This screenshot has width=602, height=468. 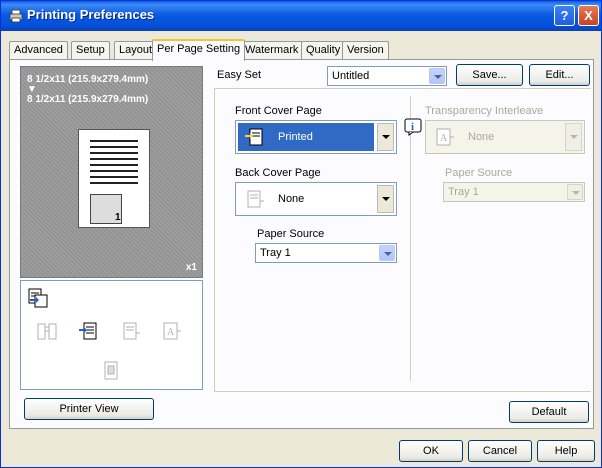 I want to click on default-button: Default, so click(x=549, y=412).